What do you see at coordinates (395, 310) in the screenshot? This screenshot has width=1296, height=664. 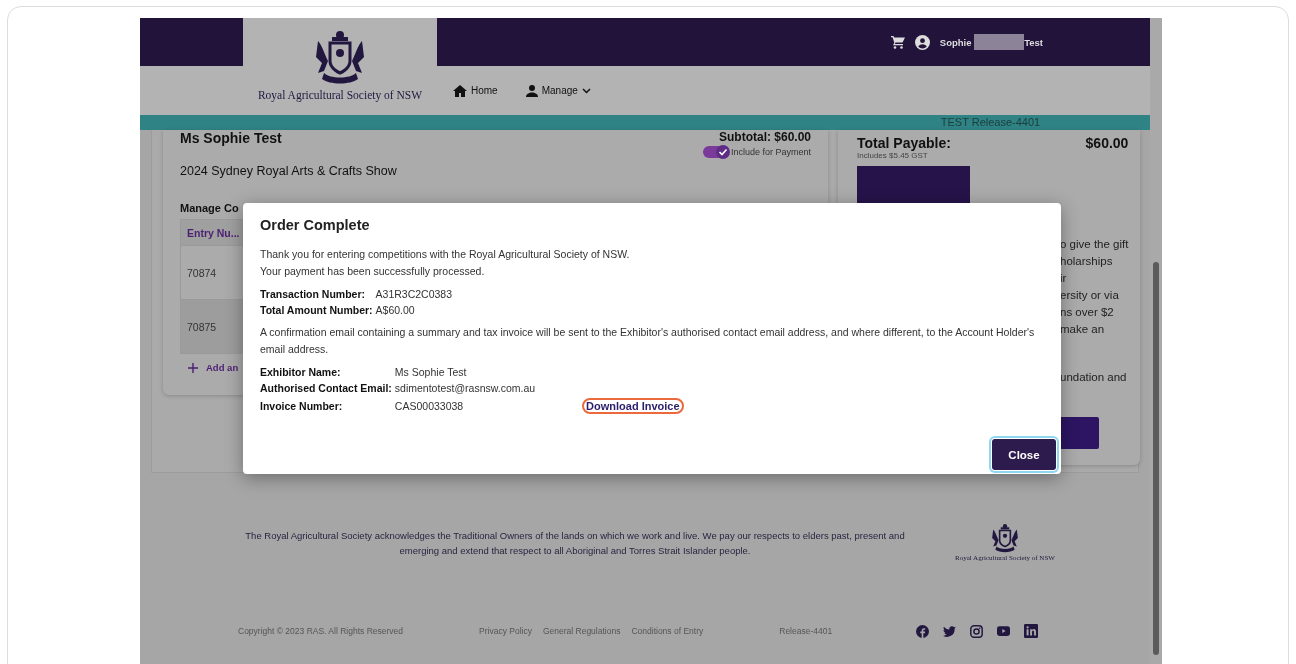 I see `field-value: A$60.00` at bounding box center [395, 310].